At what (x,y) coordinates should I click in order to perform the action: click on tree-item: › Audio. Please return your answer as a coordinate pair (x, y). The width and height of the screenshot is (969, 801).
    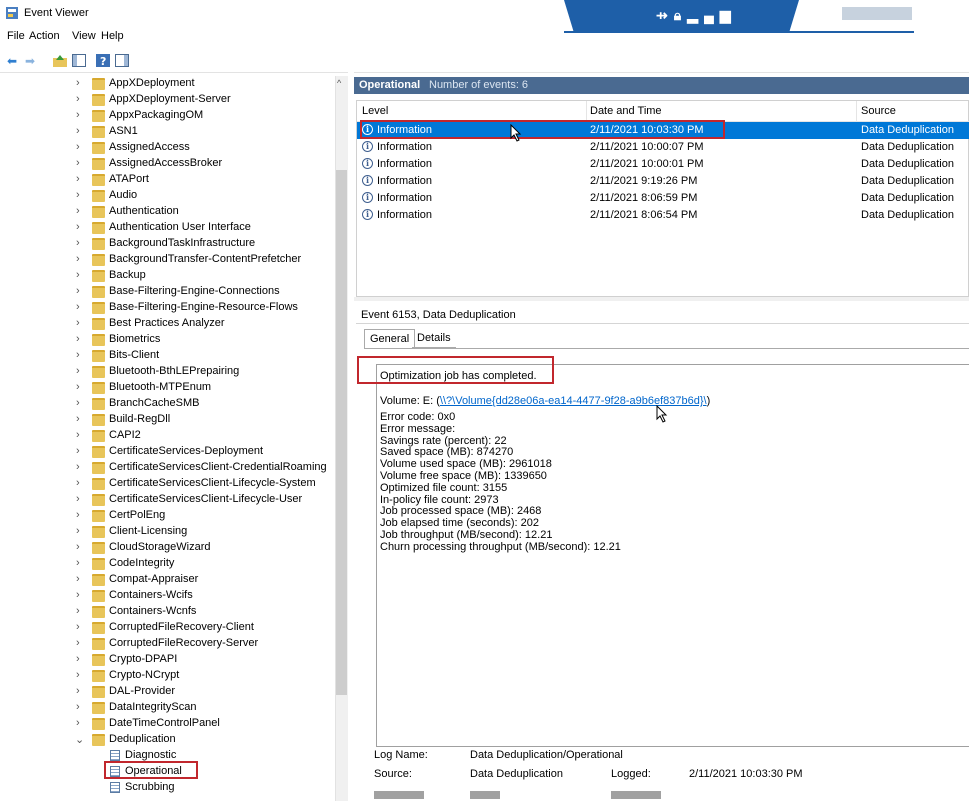
    Looking at the image, I should click on (167, 196).